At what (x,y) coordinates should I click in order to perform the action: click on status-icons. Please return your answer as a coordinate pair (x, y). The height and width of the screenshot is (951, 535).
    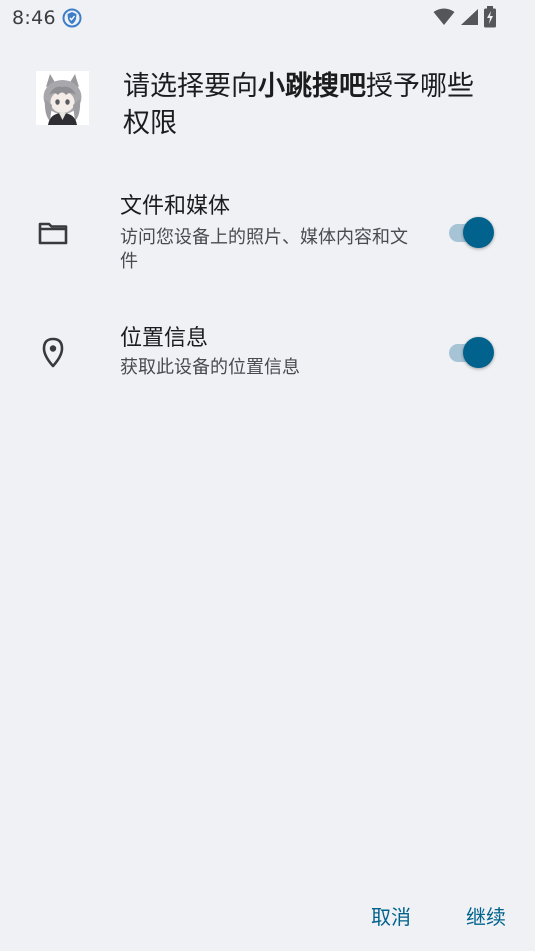
    Looking at the image, I should click on (465, 19).